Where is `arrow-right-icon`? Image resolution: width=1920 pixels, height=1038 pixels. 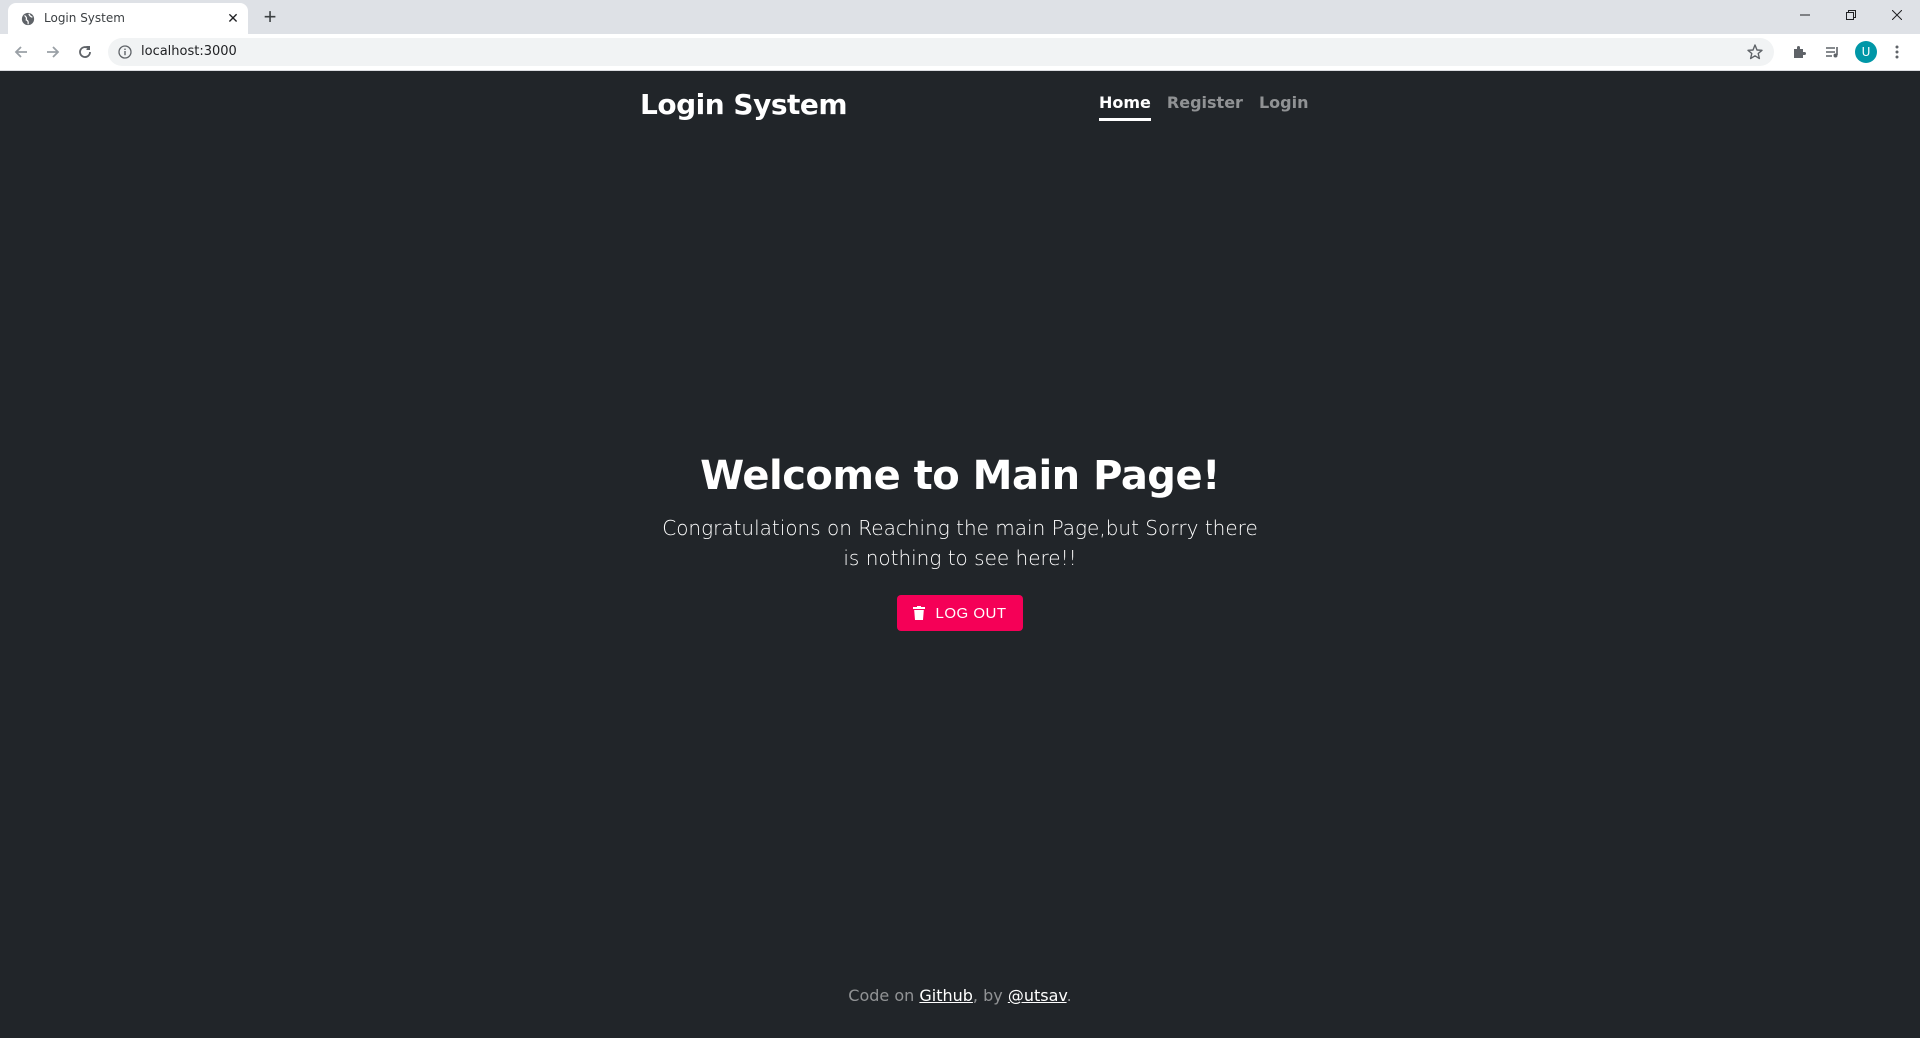 arrow-right-icon is located at coordinates (53, 52).